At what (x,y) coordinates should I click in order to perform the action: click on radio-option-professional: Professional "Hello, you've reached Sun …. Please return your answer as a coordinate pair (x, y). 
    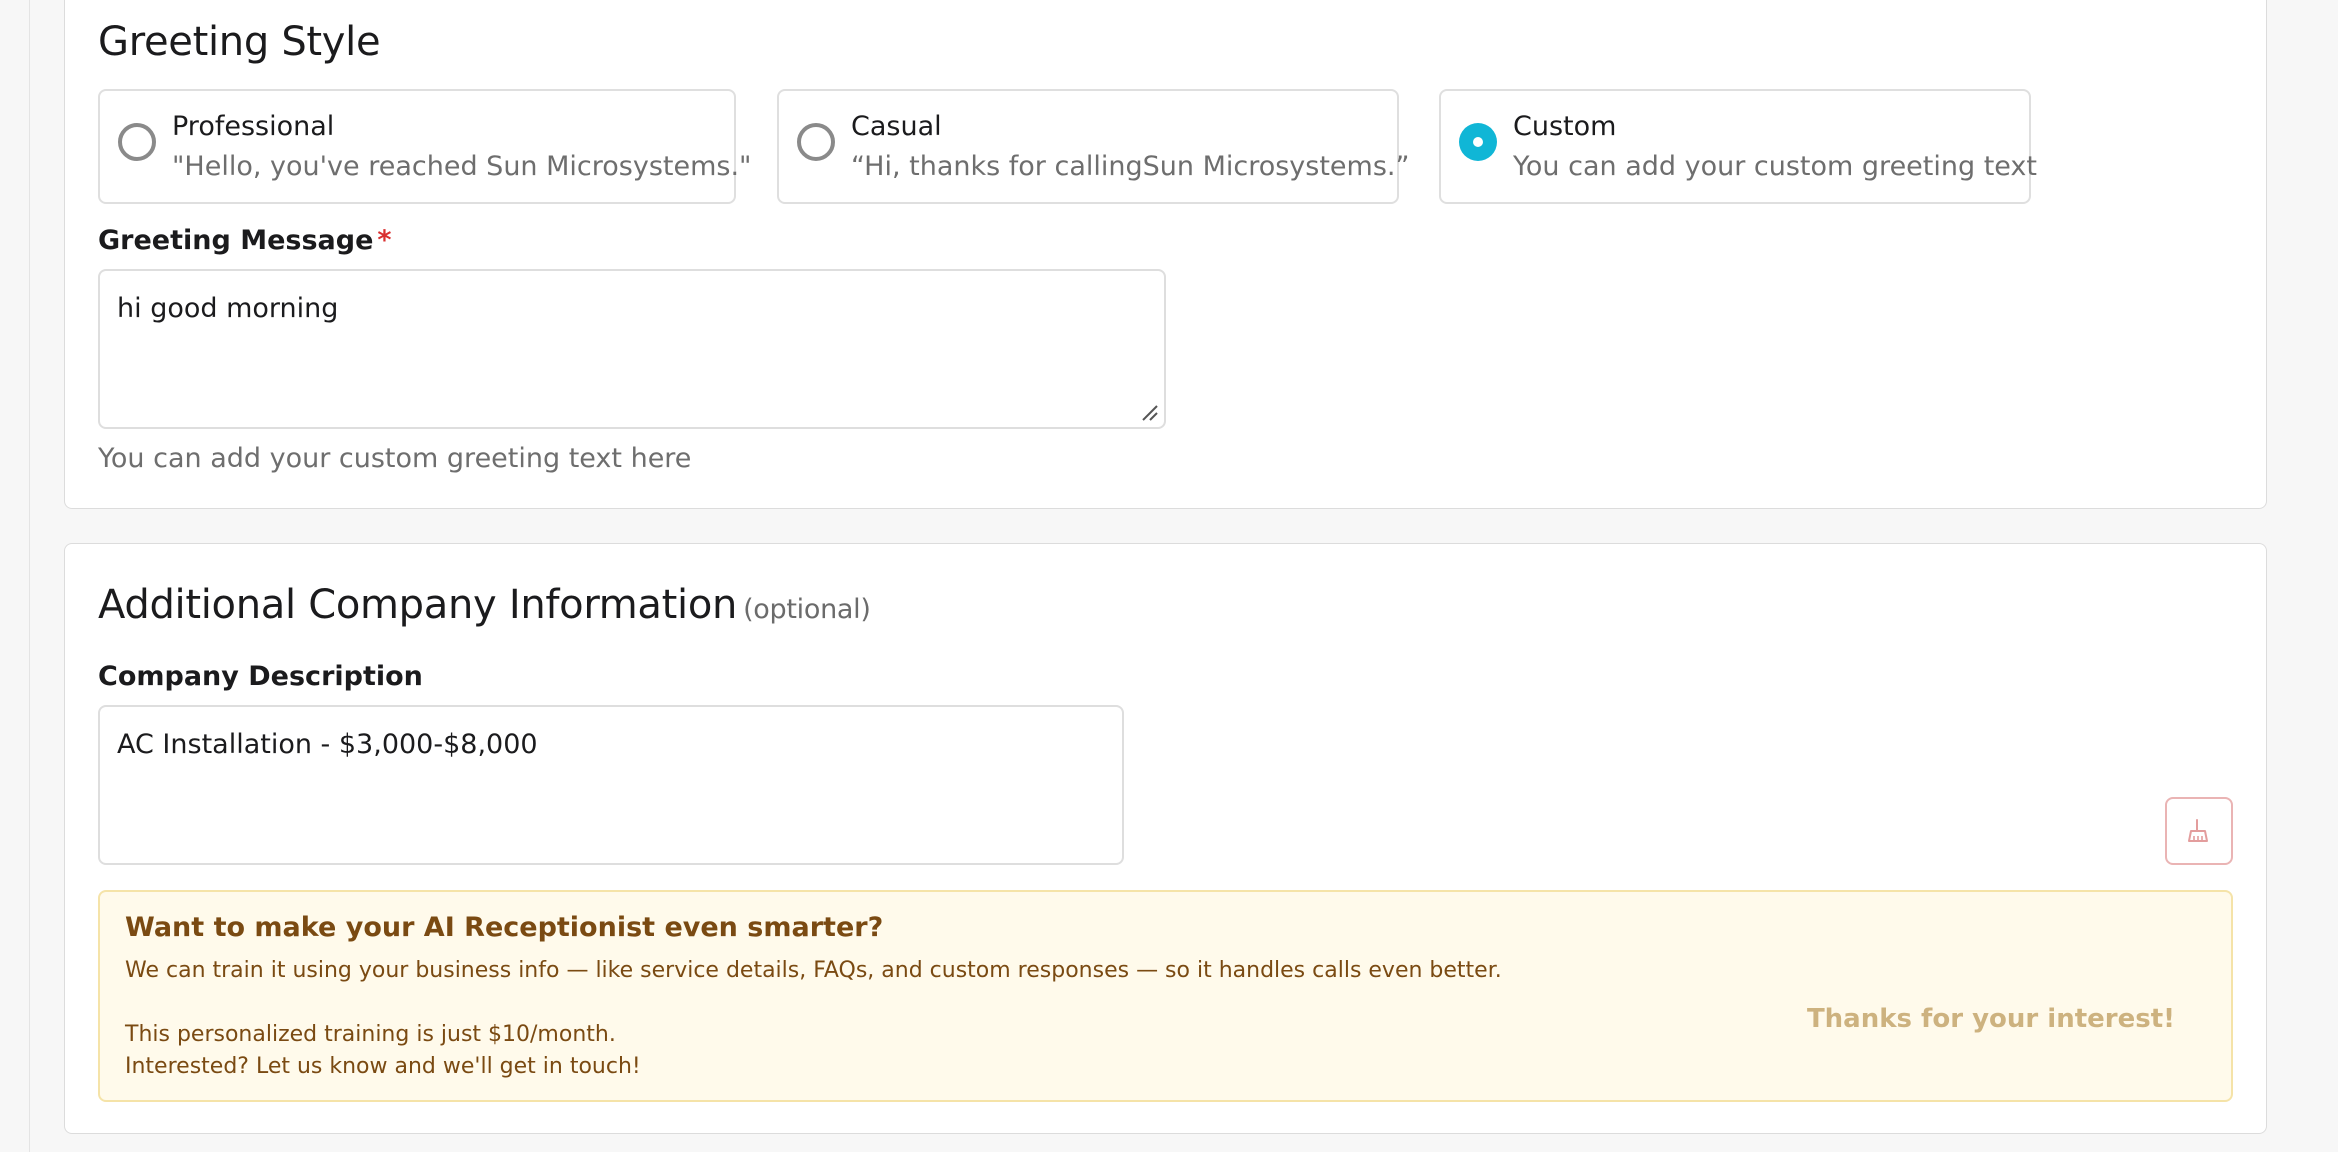
    Looking at the image, I should click on (424, 146).